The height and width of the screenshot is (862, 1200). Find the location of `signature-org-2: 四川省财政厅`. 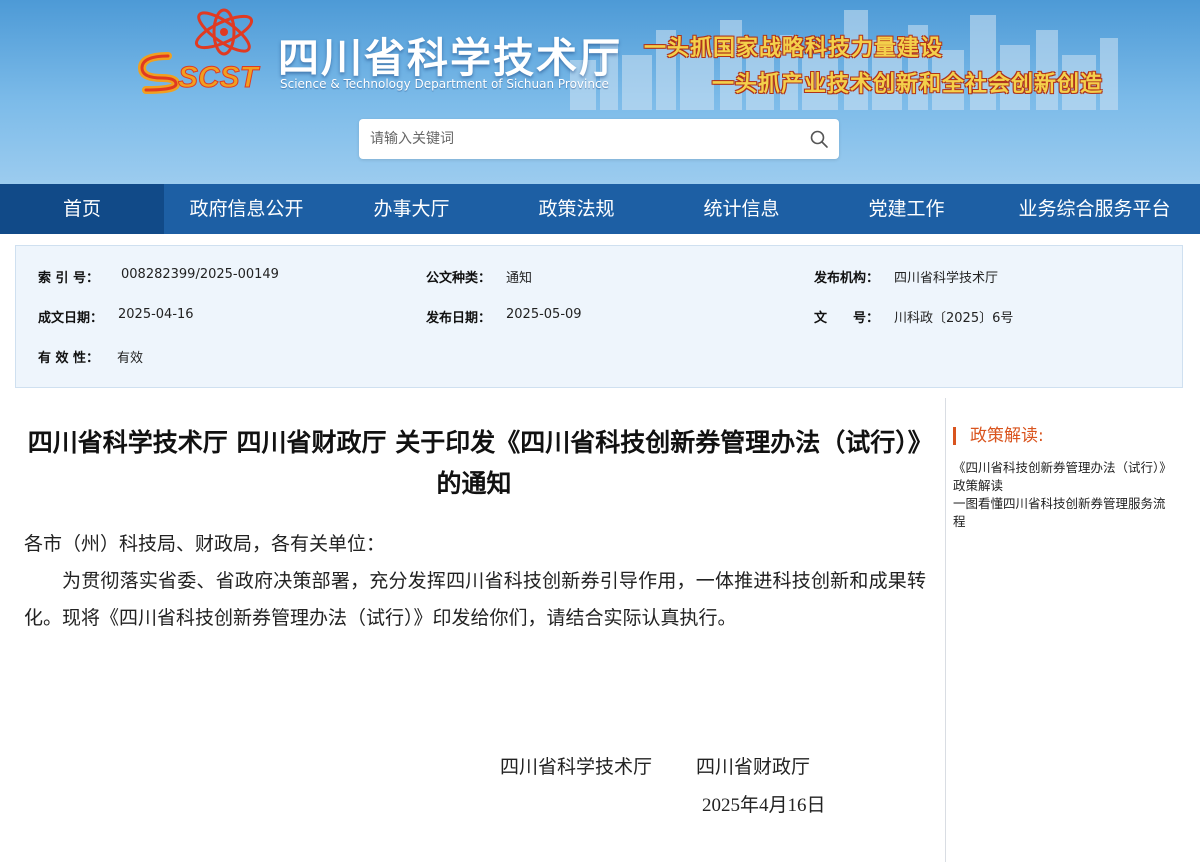

signature-org-2: 四川省财政厅 is located at coordinates (753, 767).